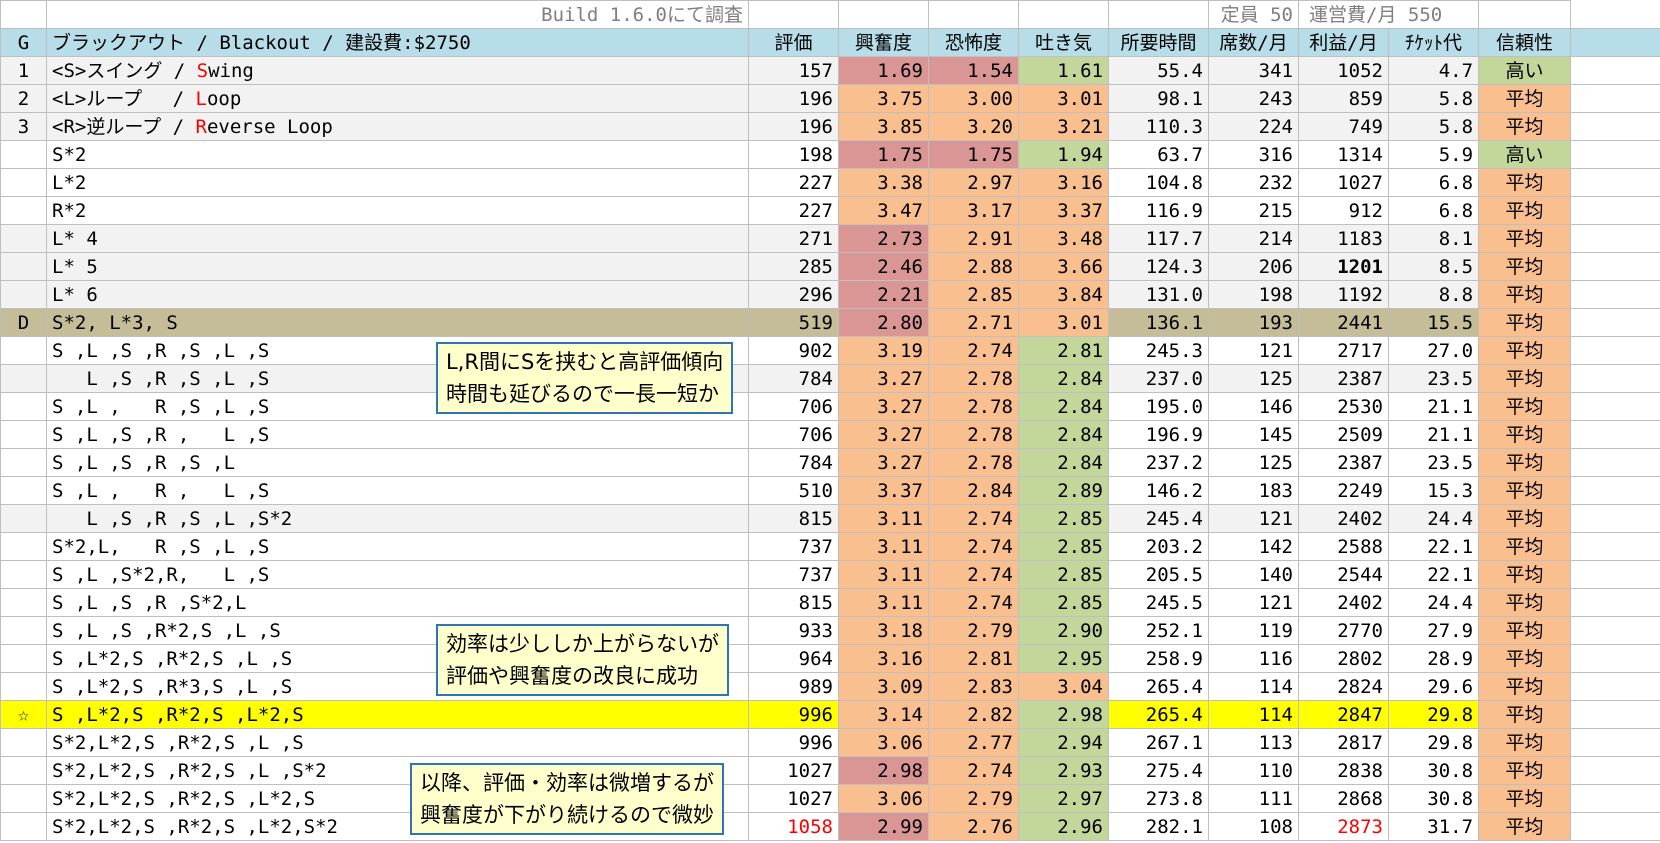 The height and width of the screenshot is (843, 1660). What do you see at coordinates (397, 518) in the screenshot?
I see `ride-name-cell: L ,S ,R ,S ,L ,S*2` at bounding box center [397, 518].